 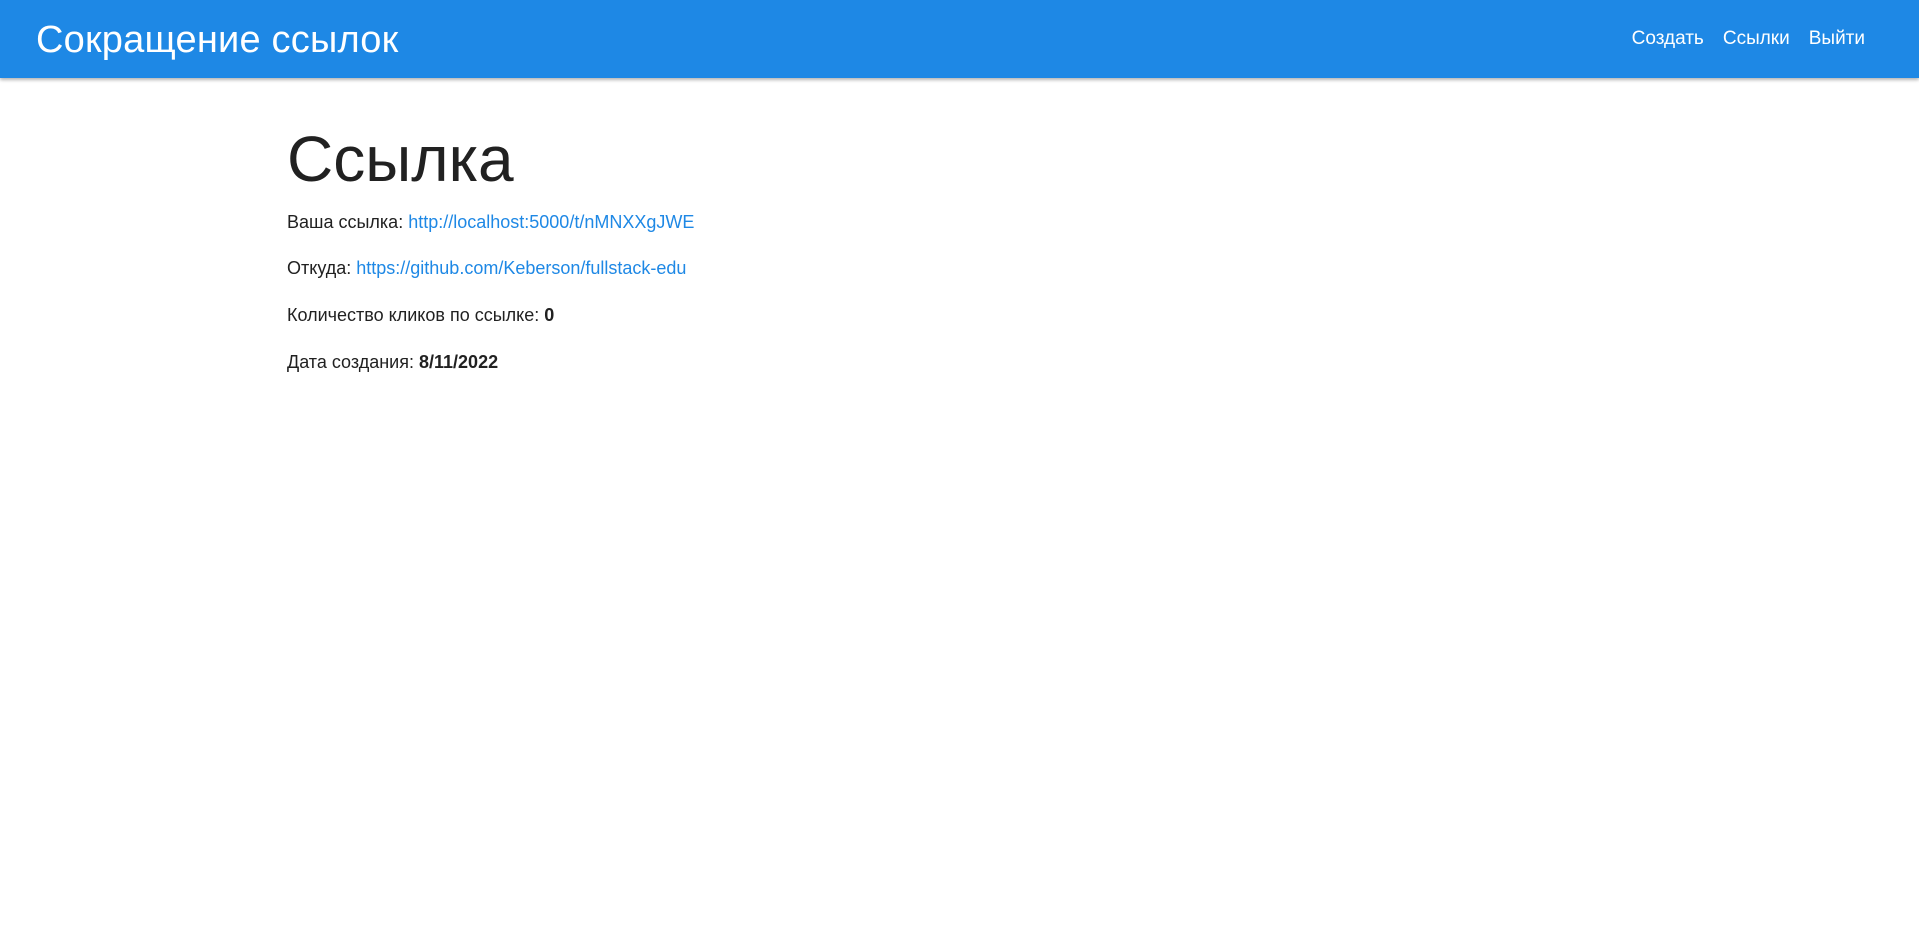 I want to click on page-title: Ссылка, so click(x=400, y=159).